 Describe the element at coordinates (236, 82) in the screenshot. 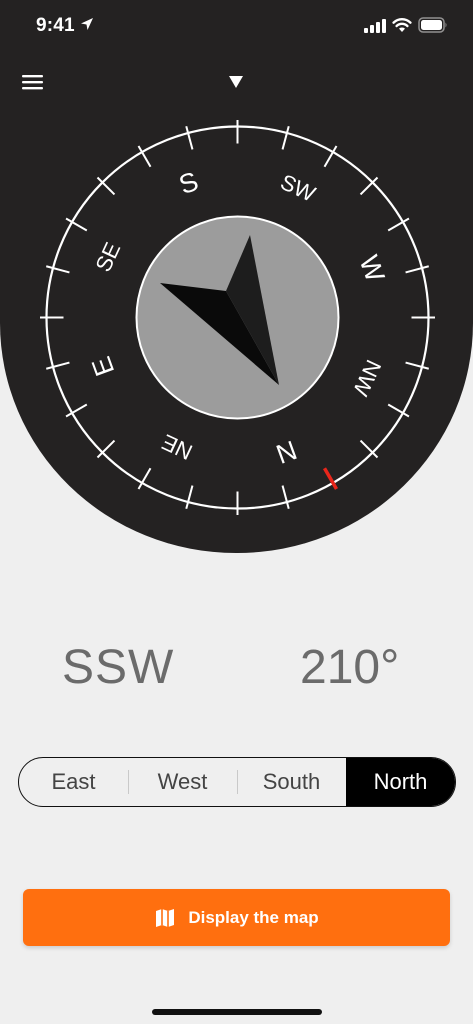

I see `heading-pointer-icon` at that location.